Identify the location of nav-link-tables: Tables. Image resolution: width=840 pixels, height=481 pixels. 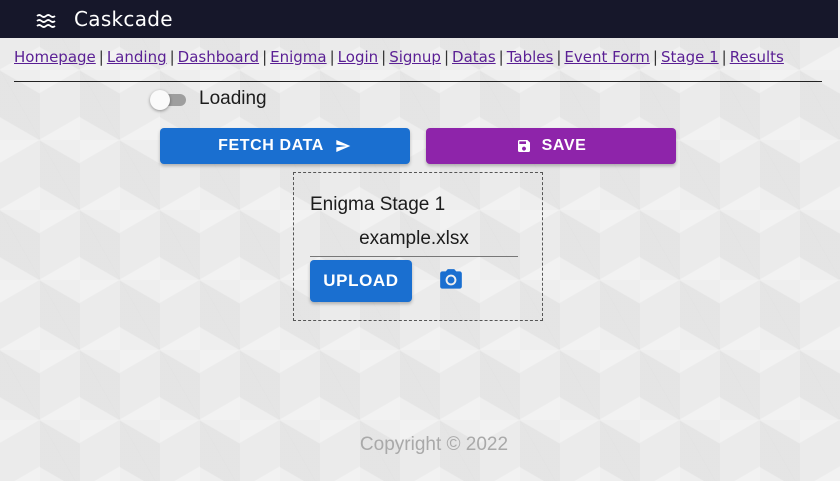
(530, 57).